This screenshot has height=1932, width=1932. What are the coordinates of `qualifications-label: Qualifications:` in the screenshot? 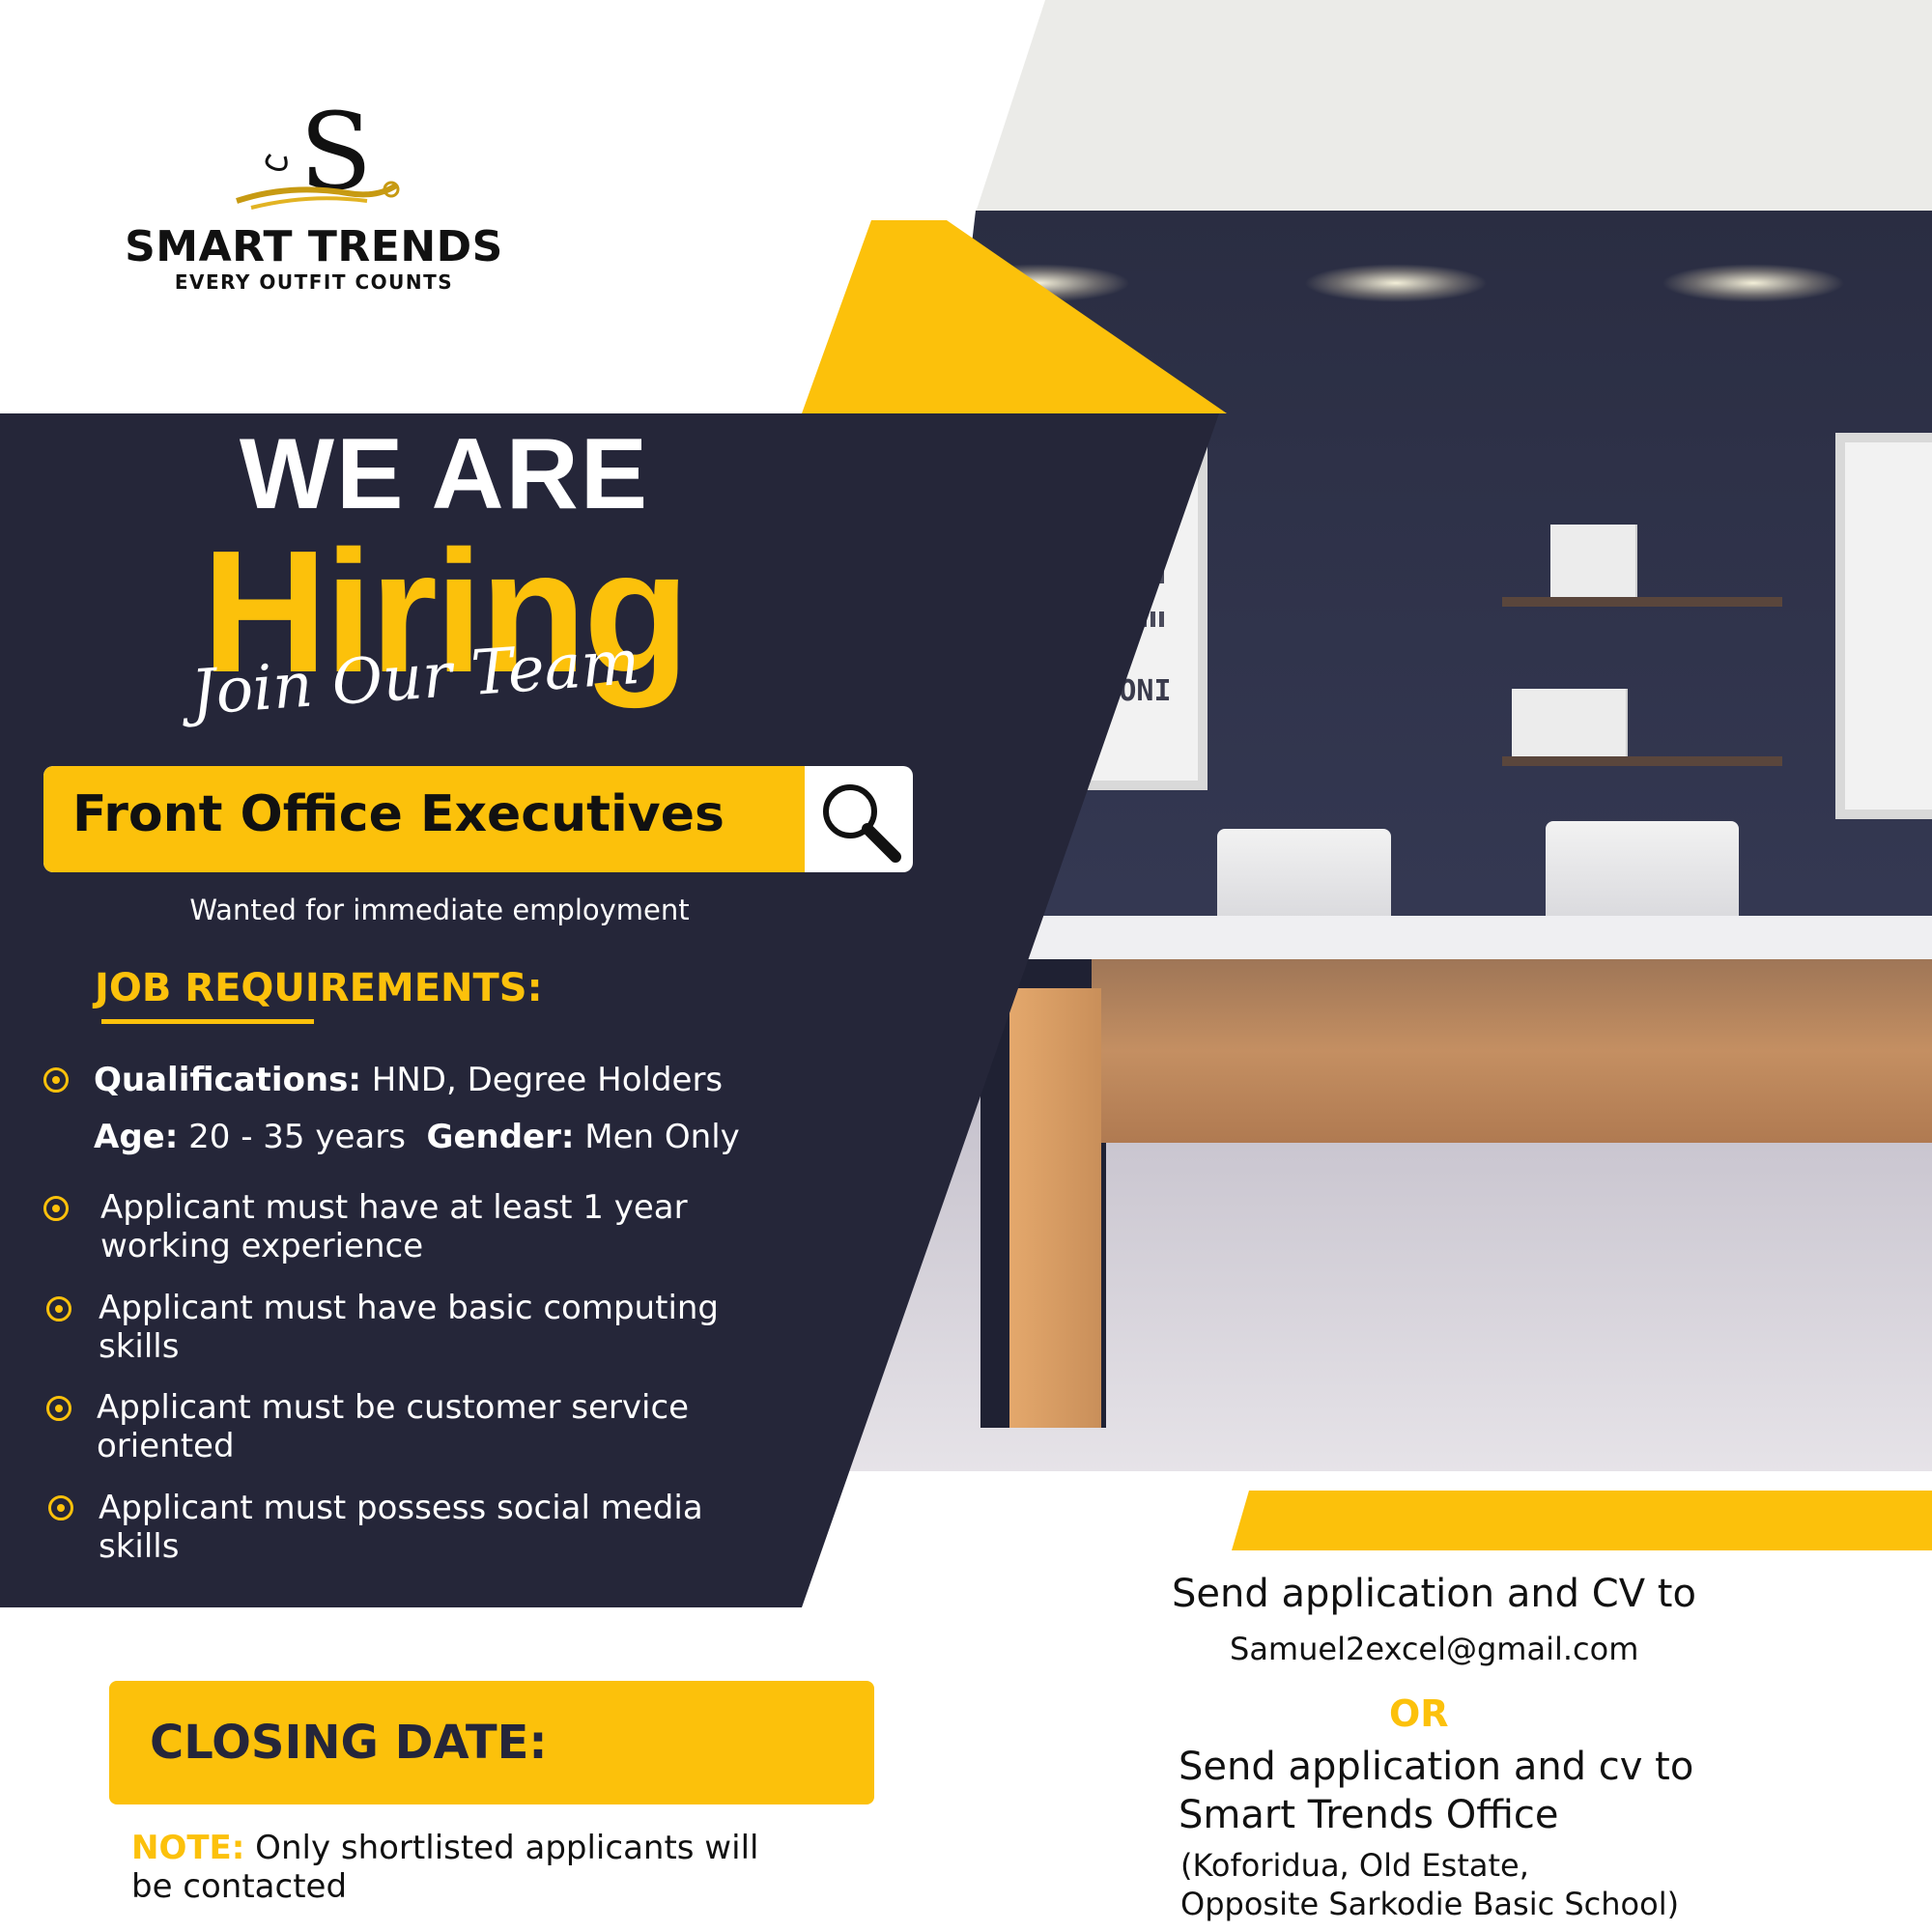 It's located at (227, 1080).